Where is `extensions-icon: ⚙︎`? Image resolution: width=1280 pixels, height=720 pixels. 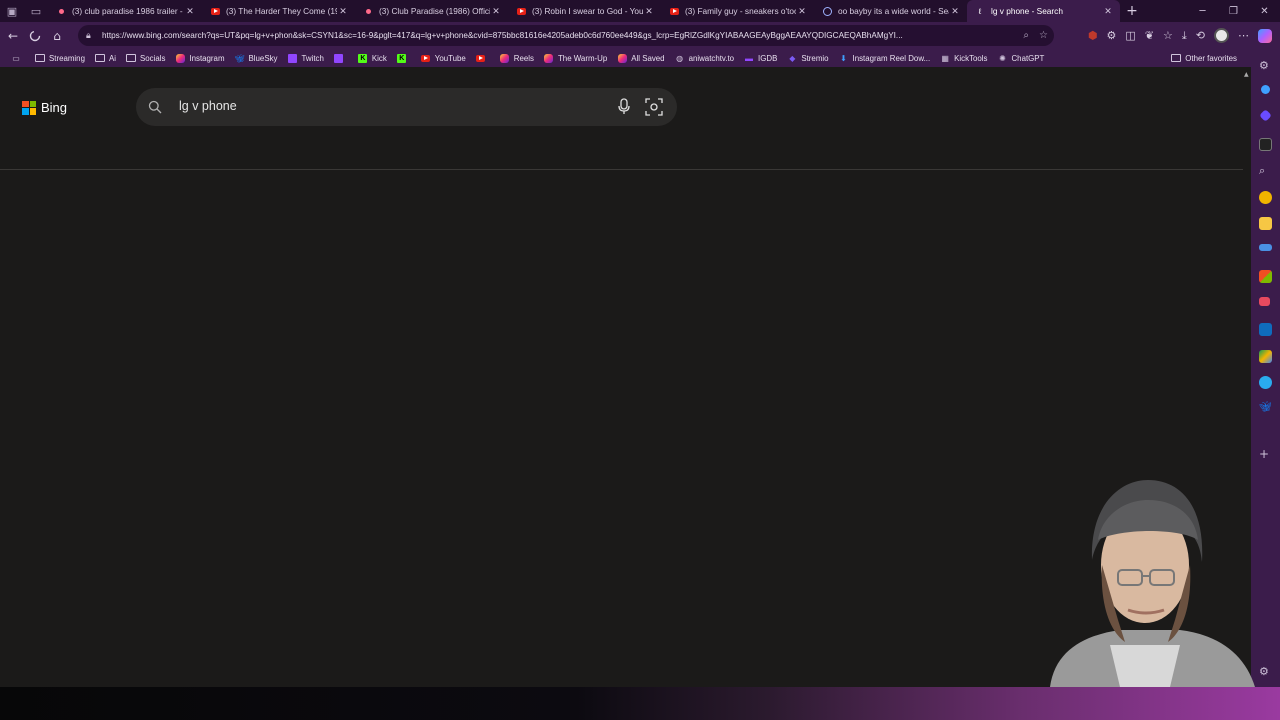
extensions-icon: ⚙︎ is located at coordinates (1112, 35).